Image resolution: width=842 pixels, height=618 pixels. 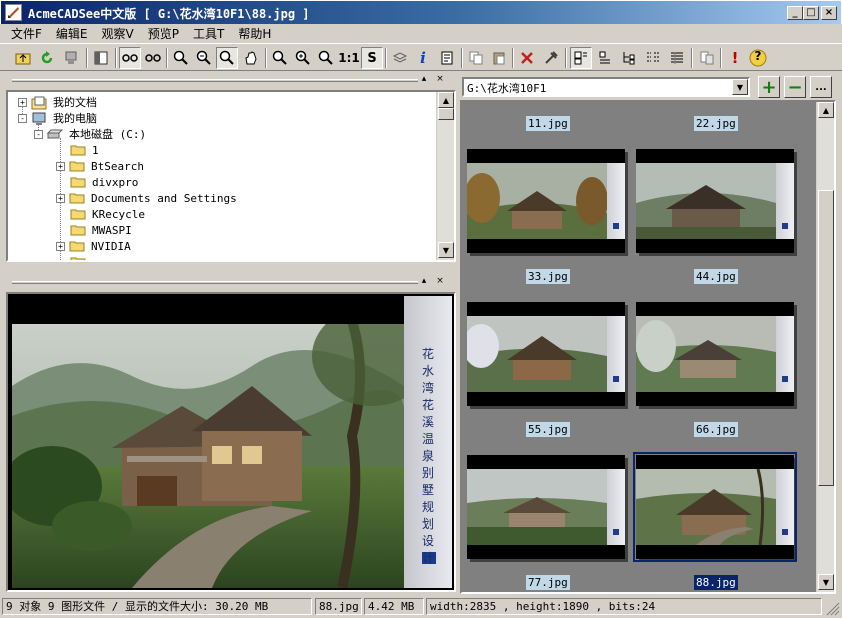 What do you see at coordinates (72, 33) in the screenshot?
I see `menu-edit: 编辑E` at bounding box center [72, 33].